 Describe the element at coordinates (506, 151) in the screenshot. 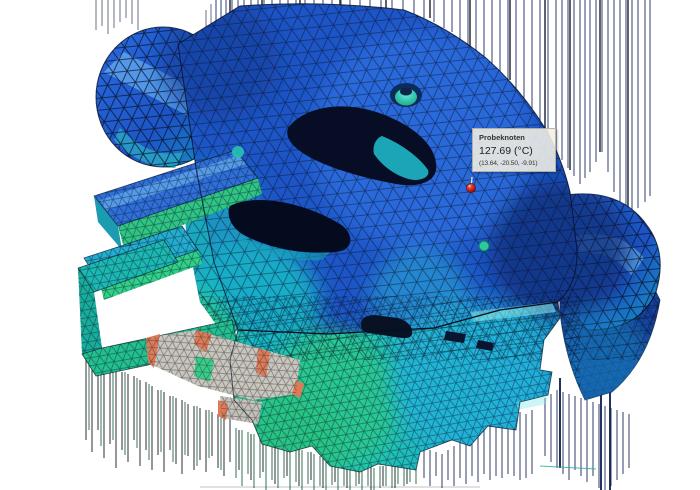

I see `probe-annotation-value: 127.69 (°C)` at that location.